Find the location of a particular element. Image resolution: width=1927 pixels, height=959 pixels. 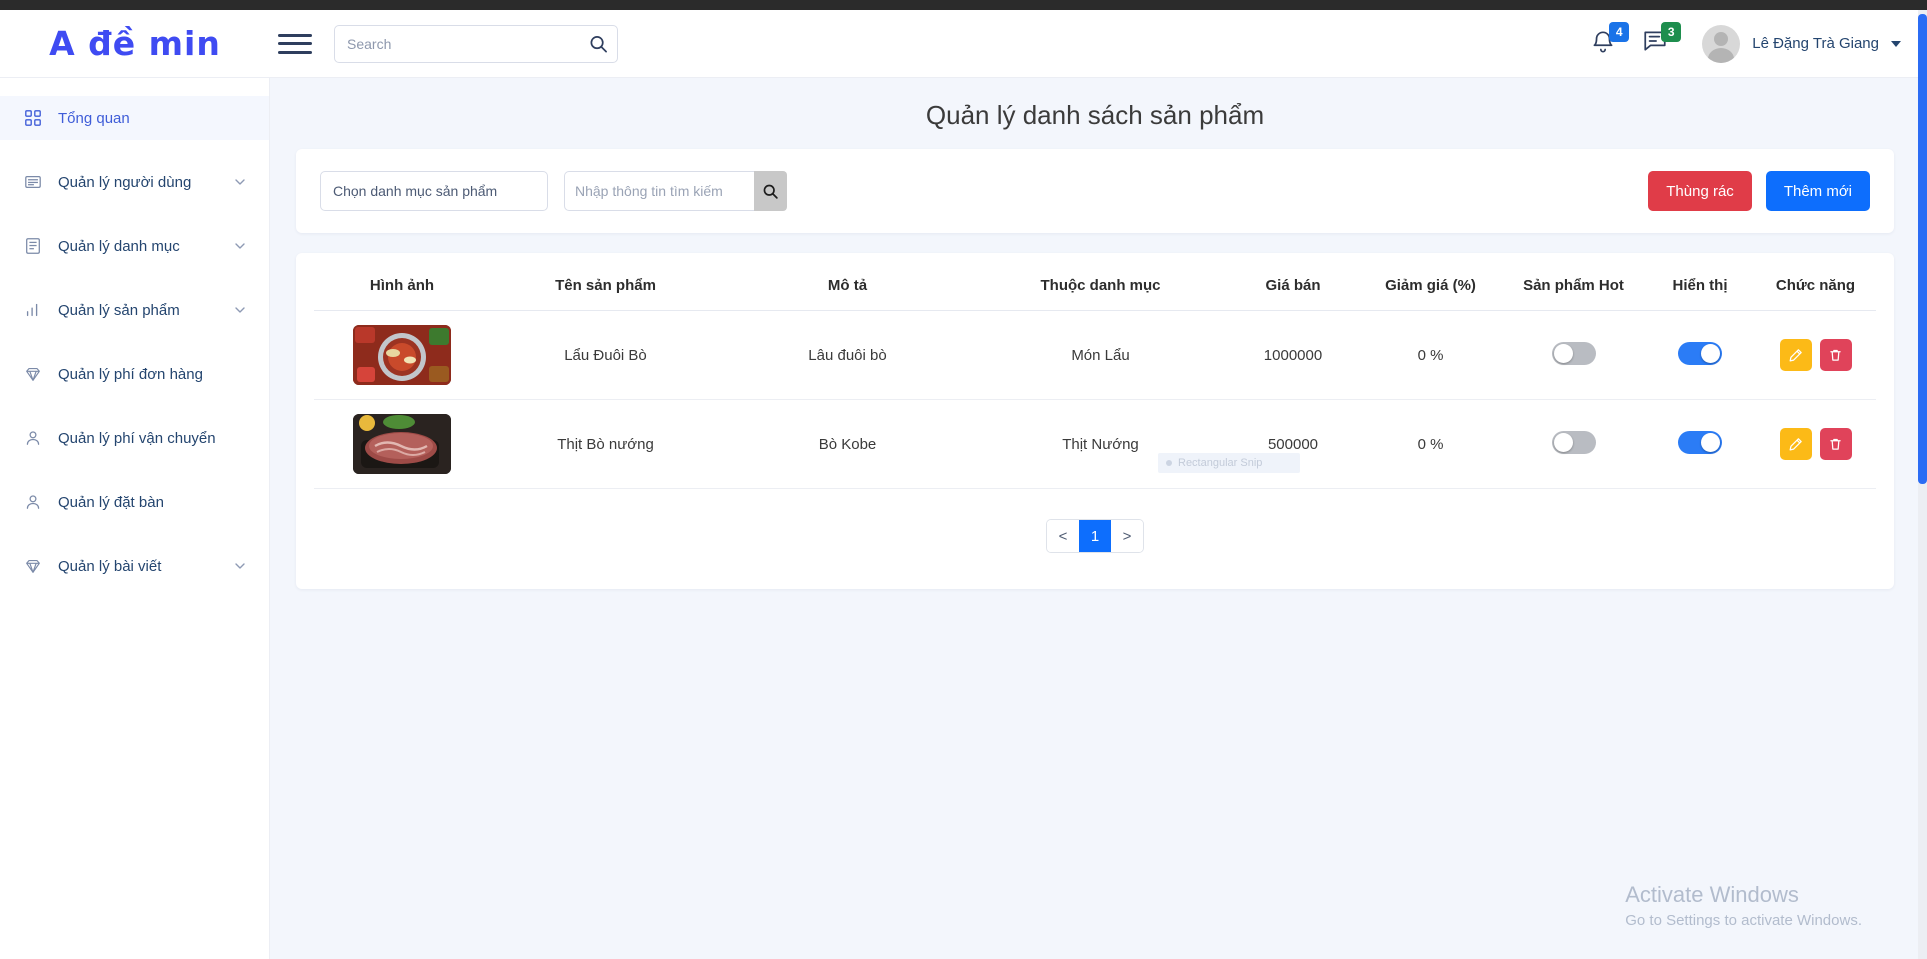

user-menu: Lê Đặng Trà Giang is located at coordinates (1801, 43).